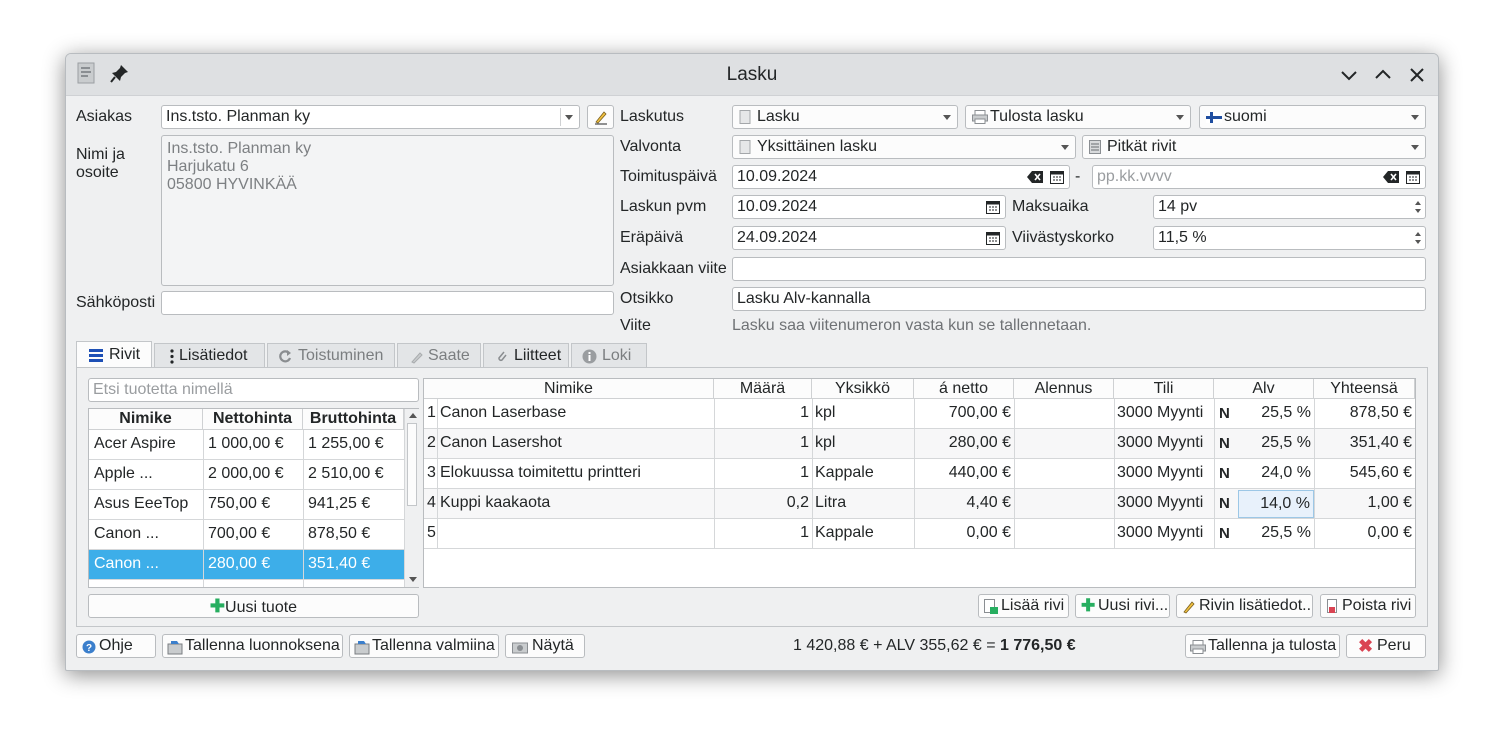  I want to click on customer-combo: Ins.tsto. Planman ky, so click(370, 117).